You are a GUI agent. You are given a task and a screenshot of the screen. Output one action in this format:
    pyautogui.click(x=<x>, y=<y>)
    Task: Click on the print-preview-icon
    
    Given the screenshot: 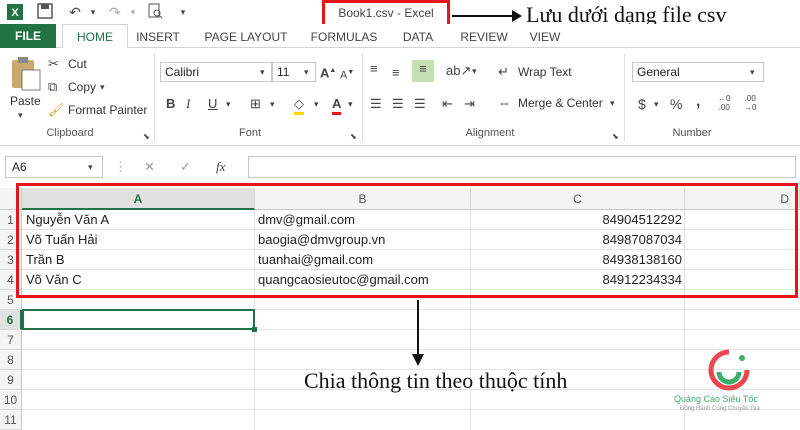 What is the action you would take?
    pyautogui.click(x=155, y=12)
    